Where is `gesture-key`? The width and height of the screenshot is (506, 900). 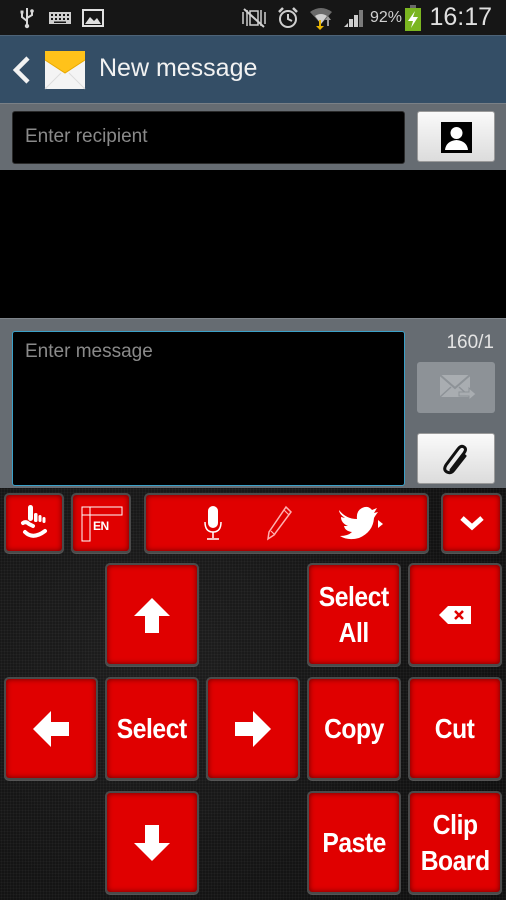 gesture-key is located at coordinates (34, 523).